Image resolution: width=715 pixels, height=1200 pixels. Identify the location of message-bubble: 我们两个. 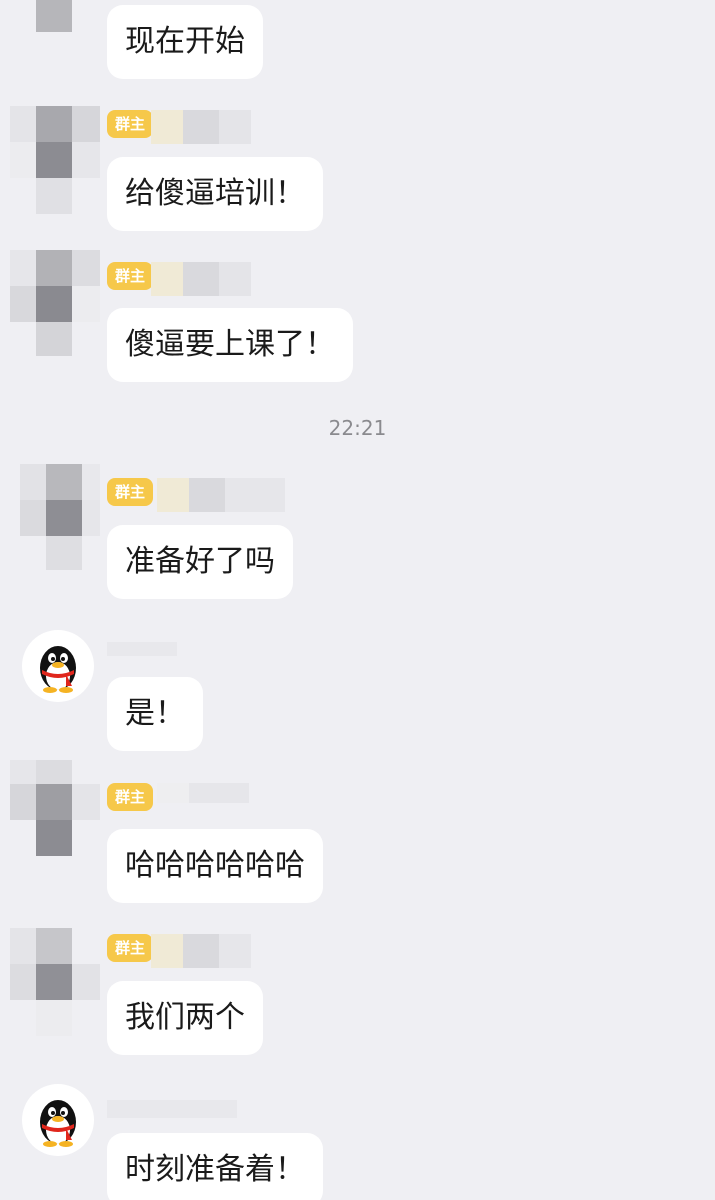
(185, 1018).